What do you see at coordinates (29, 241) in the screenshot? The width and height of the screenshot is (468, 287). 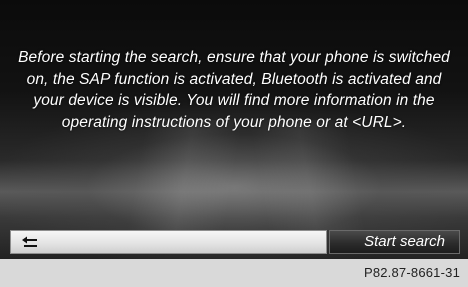 I see `back-arrow-icon` at bounding box center [29, 241].